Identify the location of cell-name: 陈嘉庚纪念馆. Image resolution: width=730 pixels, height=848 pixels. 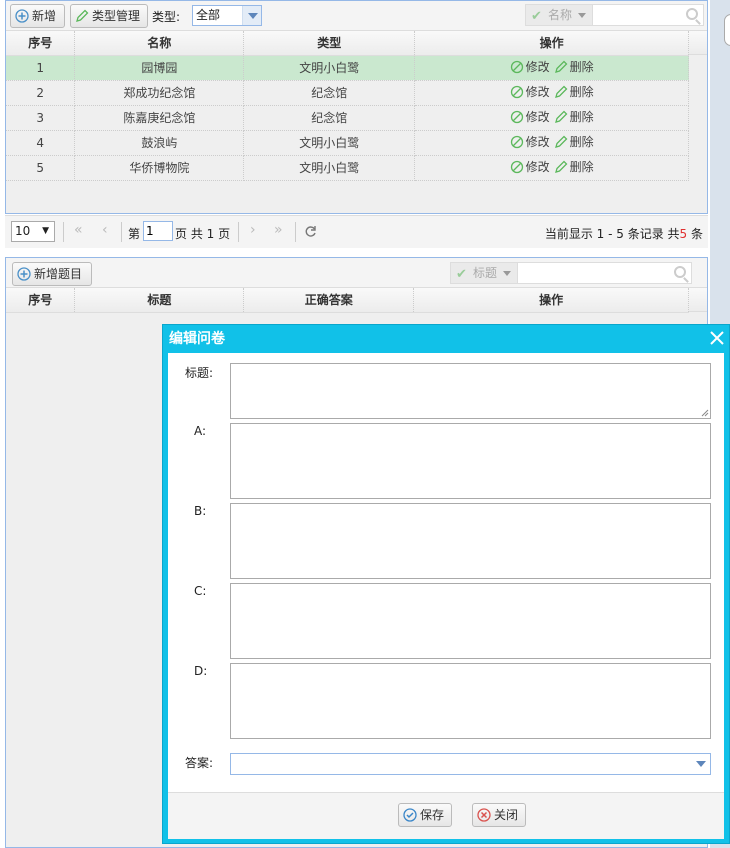
(159, 118).